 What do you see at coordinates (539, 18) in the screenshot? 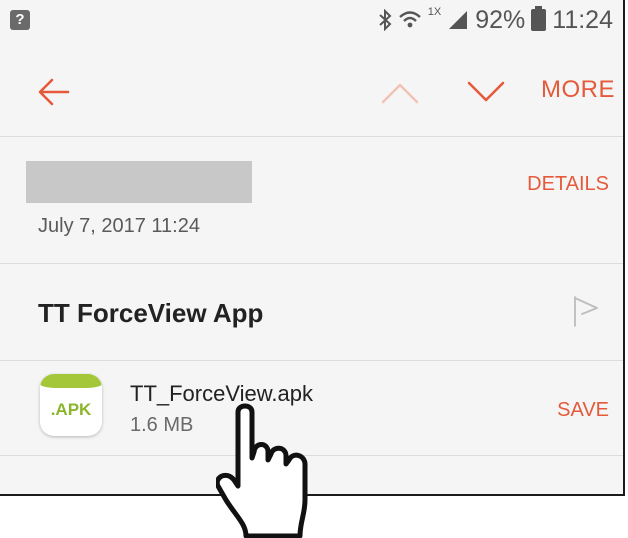
I see `battery-icon` at bounding box center [539, 18].